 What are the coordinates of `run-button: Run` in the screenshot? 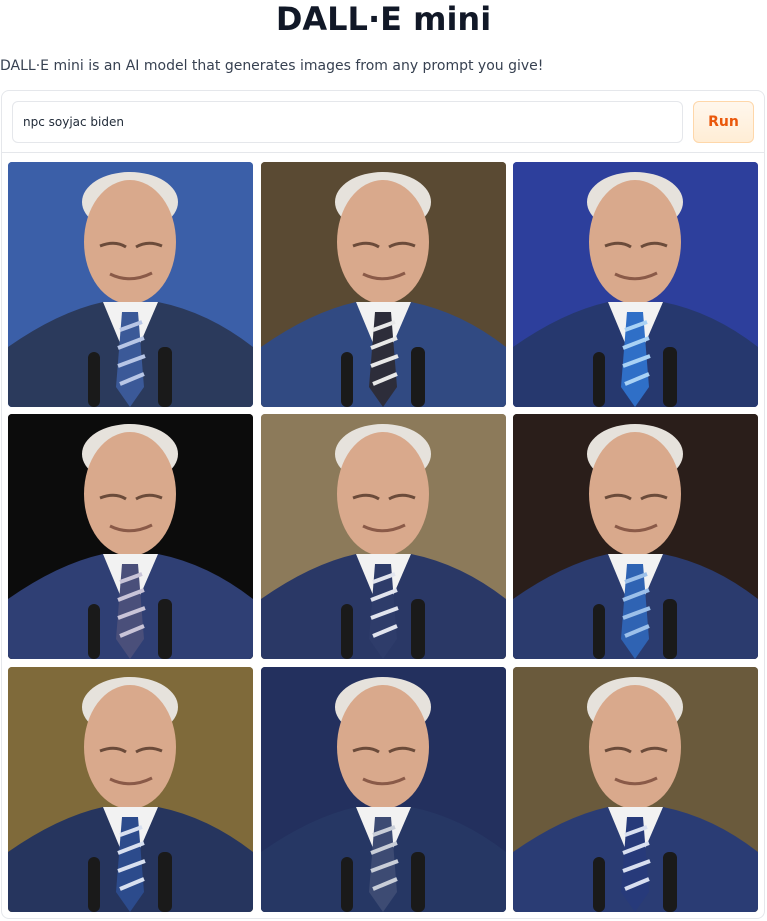 It's located at (723, 122).